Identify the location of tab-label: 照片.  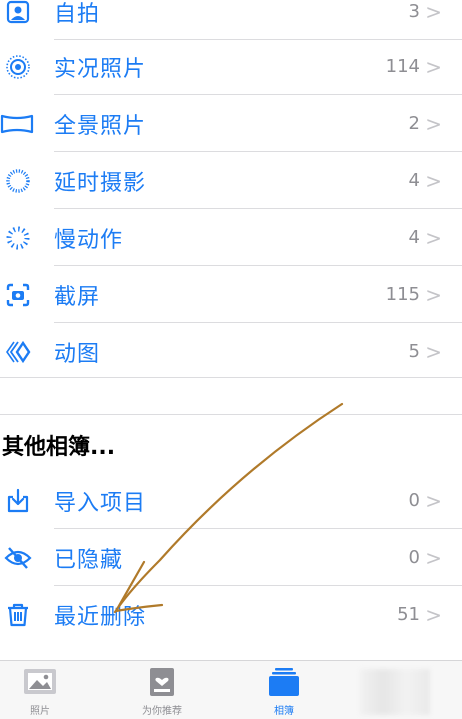
(40, 711).